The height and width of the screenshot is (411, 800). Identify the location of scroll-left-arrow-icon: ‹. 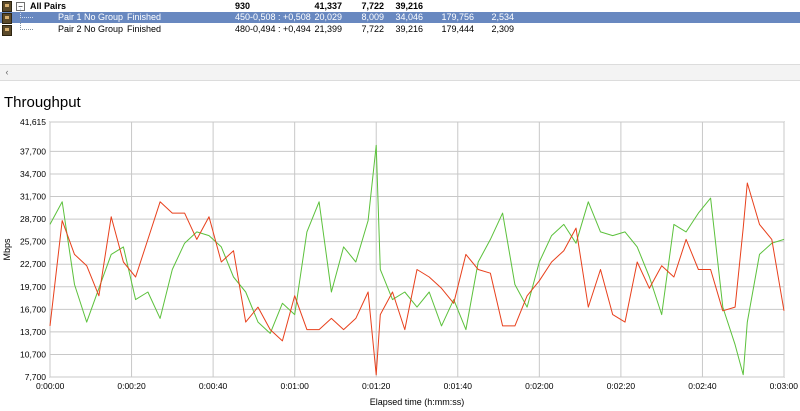
(7, 72).